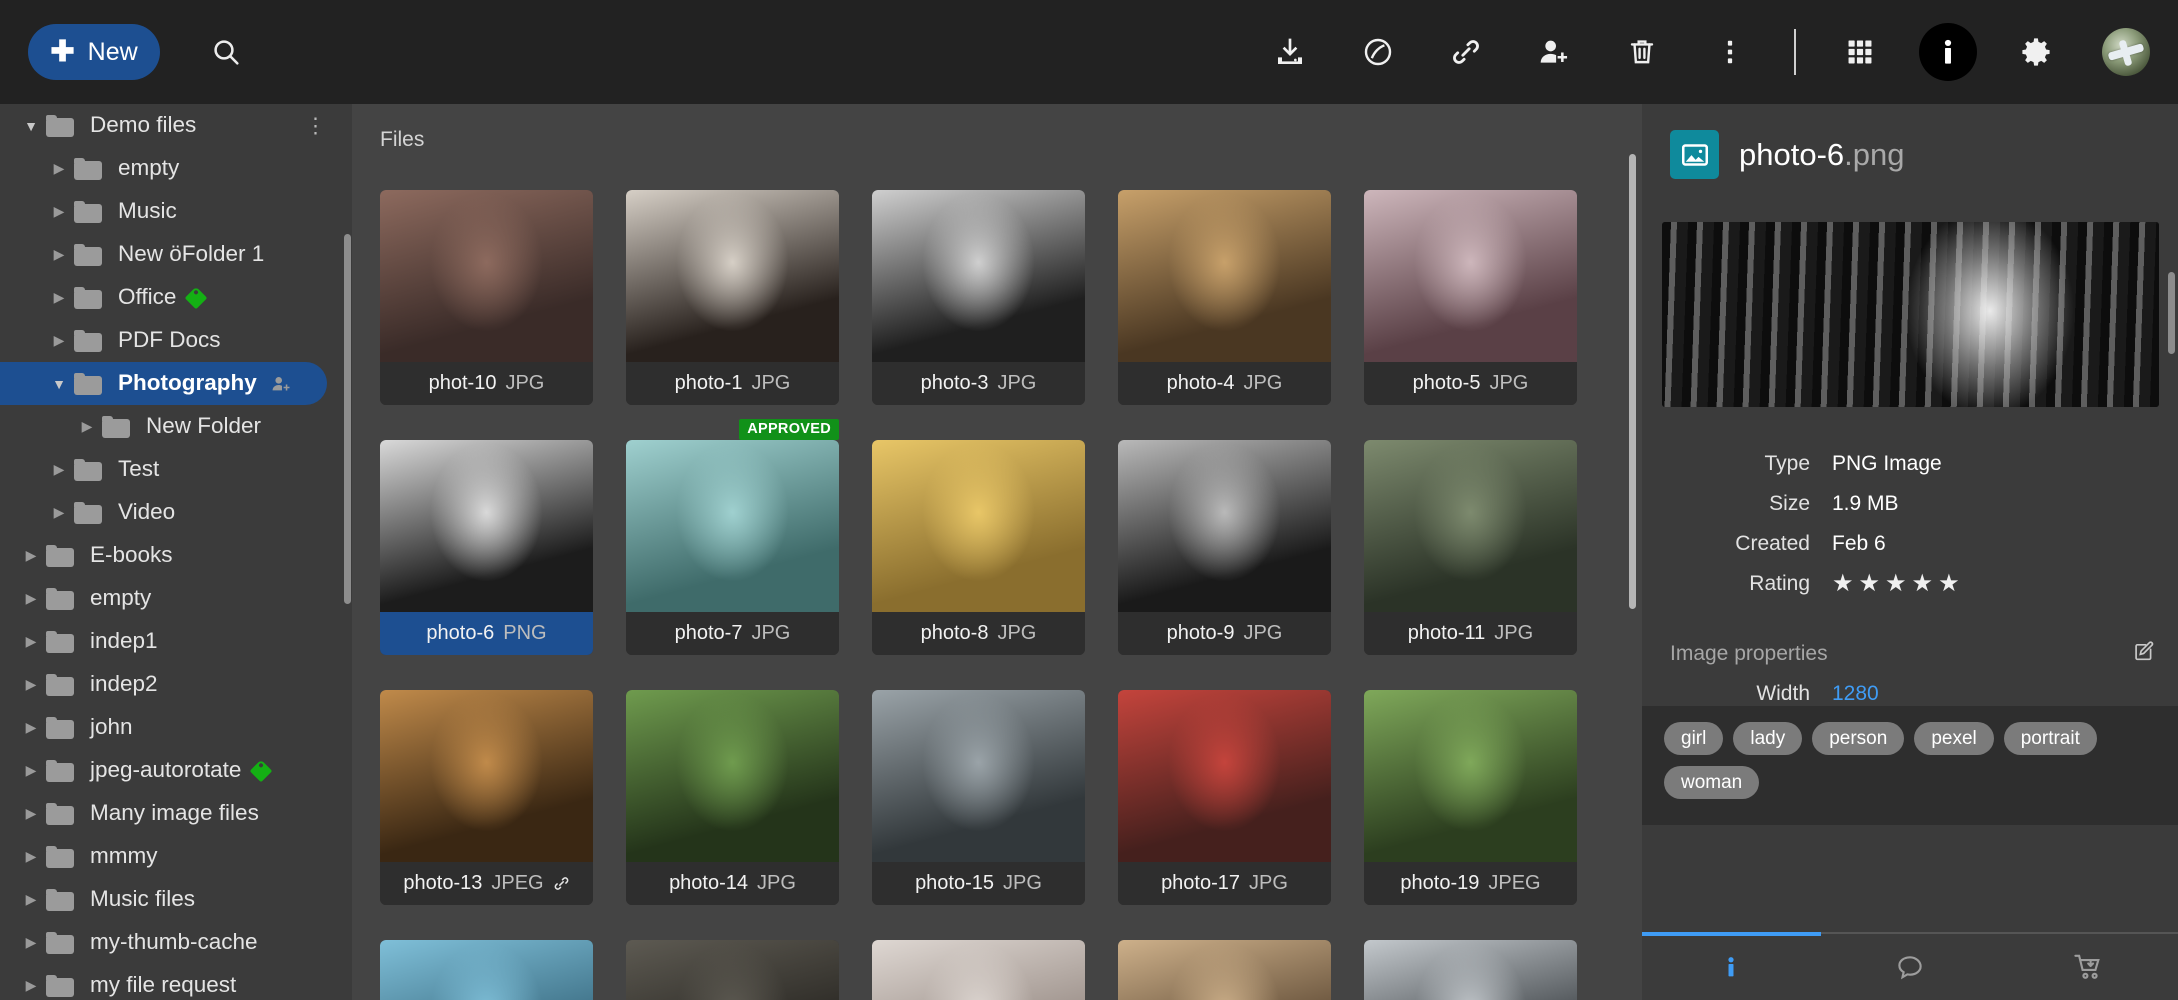 The height and width of the screenshot is (1000, 2178). I want to click on tag-chip: portrait, so click(2050, 738).